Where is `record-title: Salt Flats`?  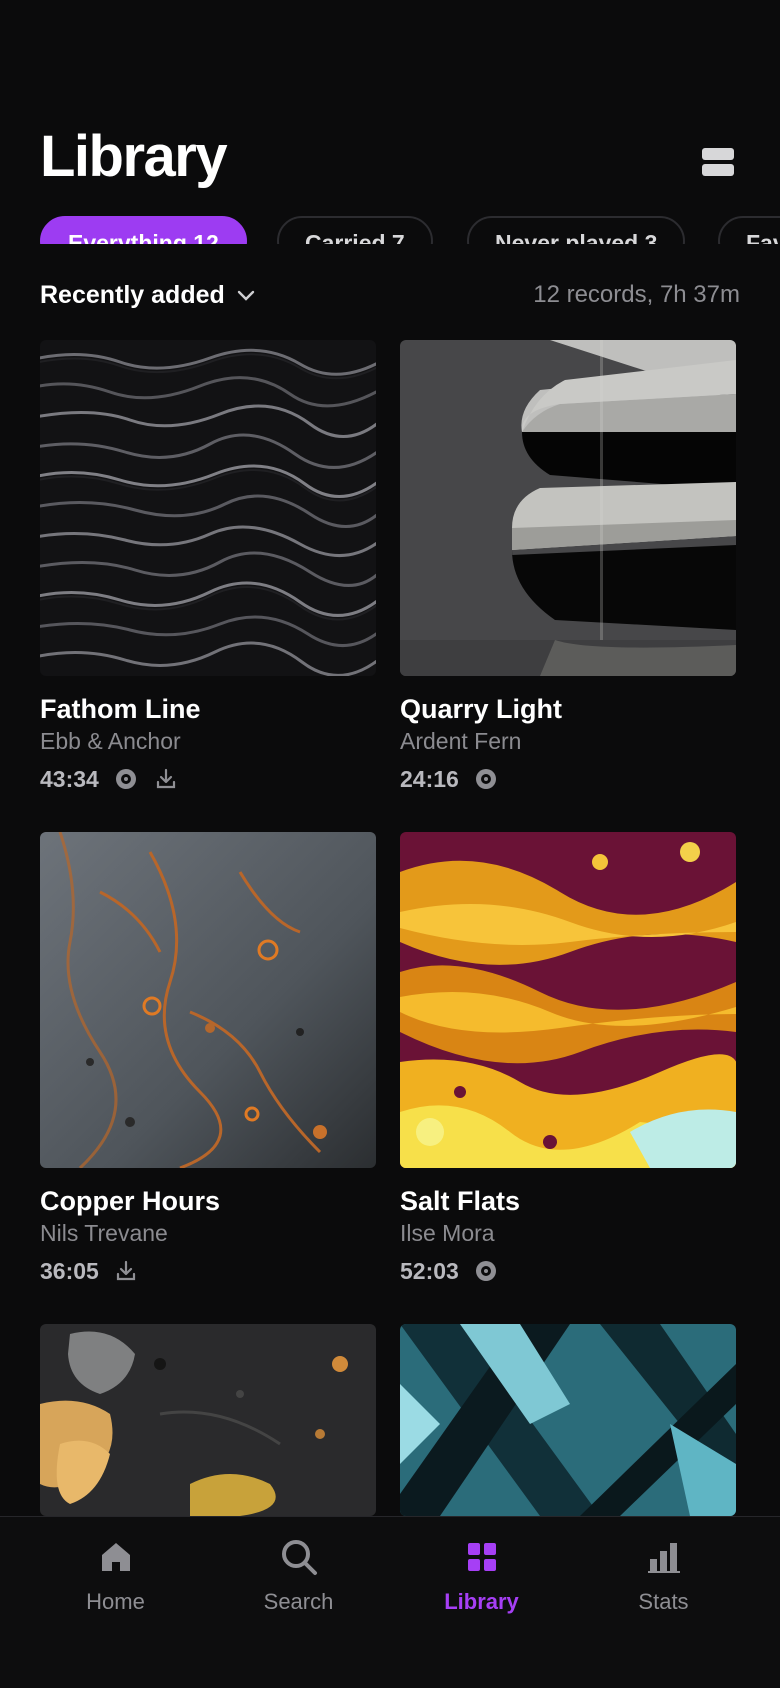 record-title: Salt Flats is located at coordinates (460, 1201).